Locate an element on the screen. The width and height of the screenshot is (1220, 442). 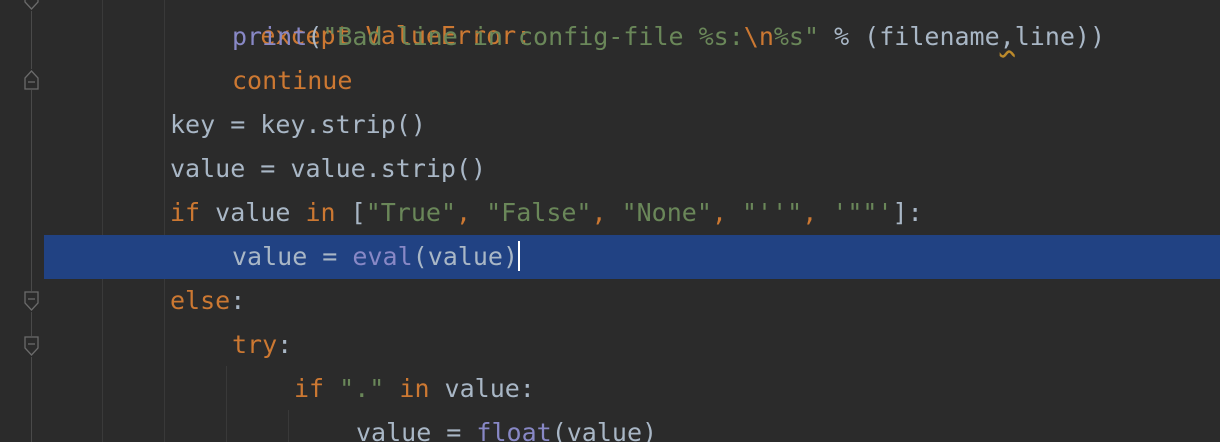
keyword-token: try is located at coordinates (255, 344).